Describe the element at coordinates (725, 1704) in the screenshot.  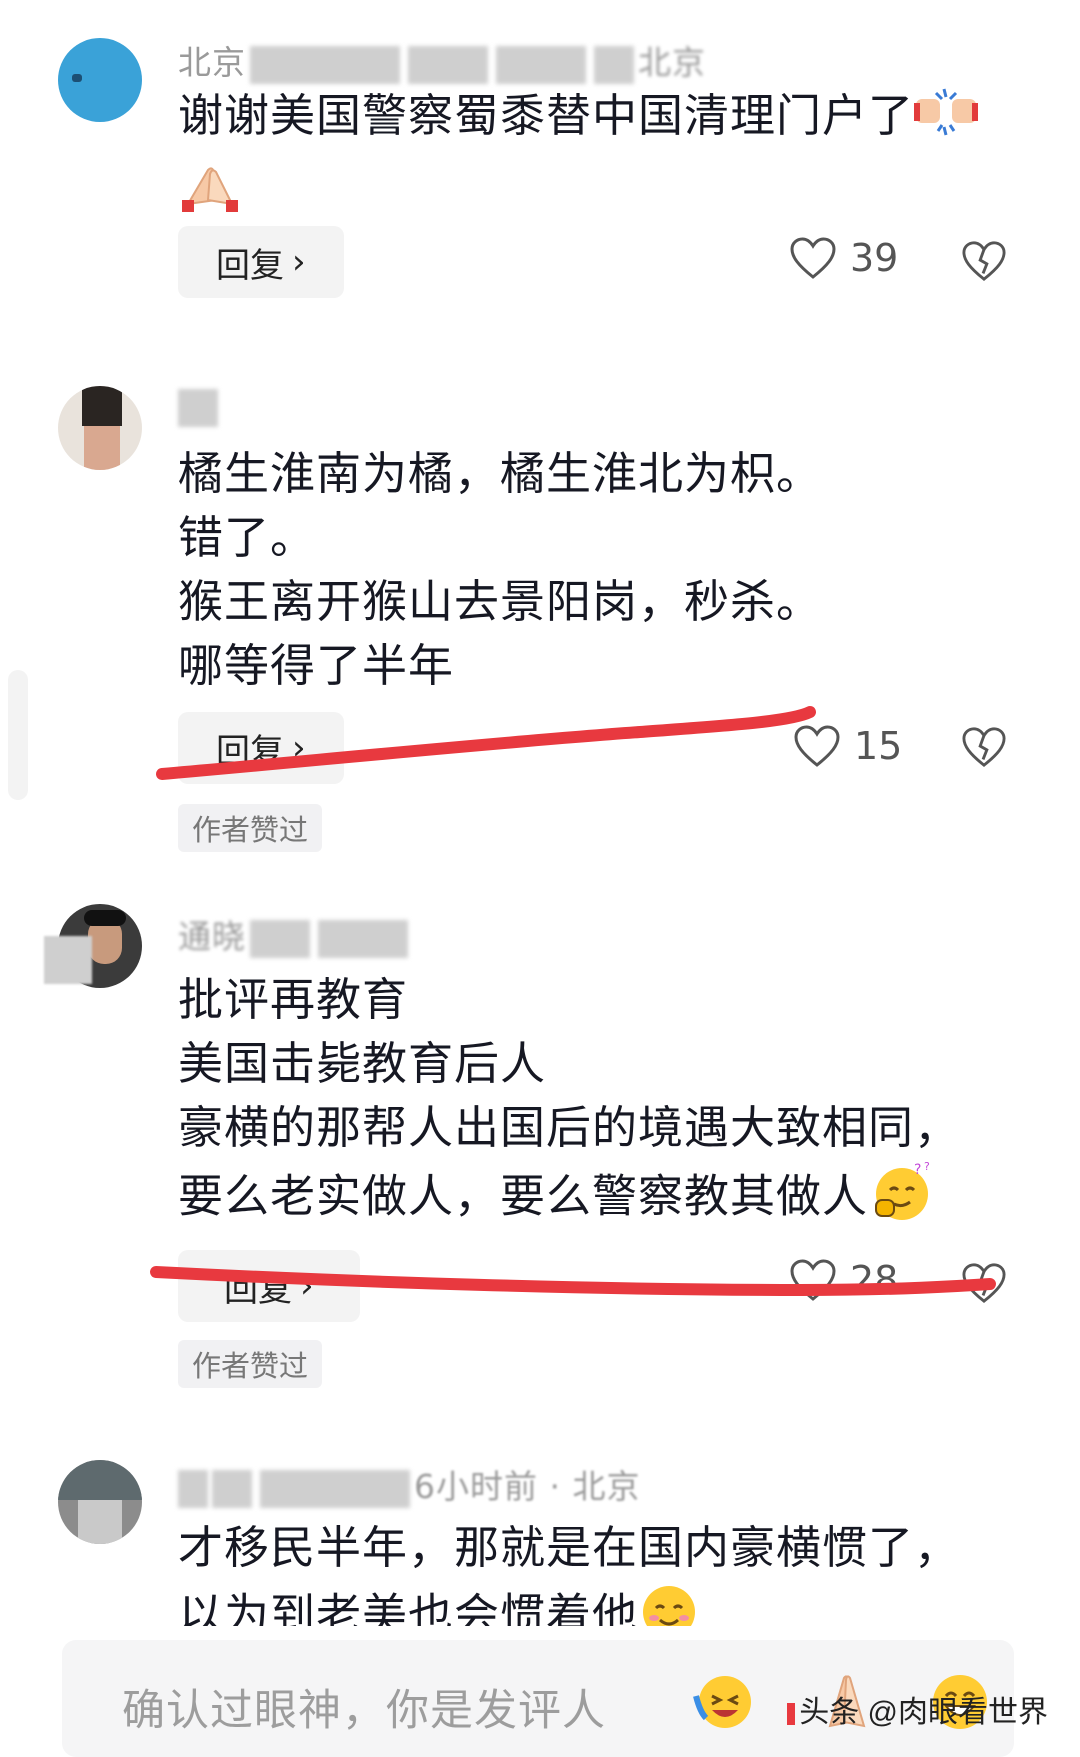
I see `laughing-emoji-icon` at that location.